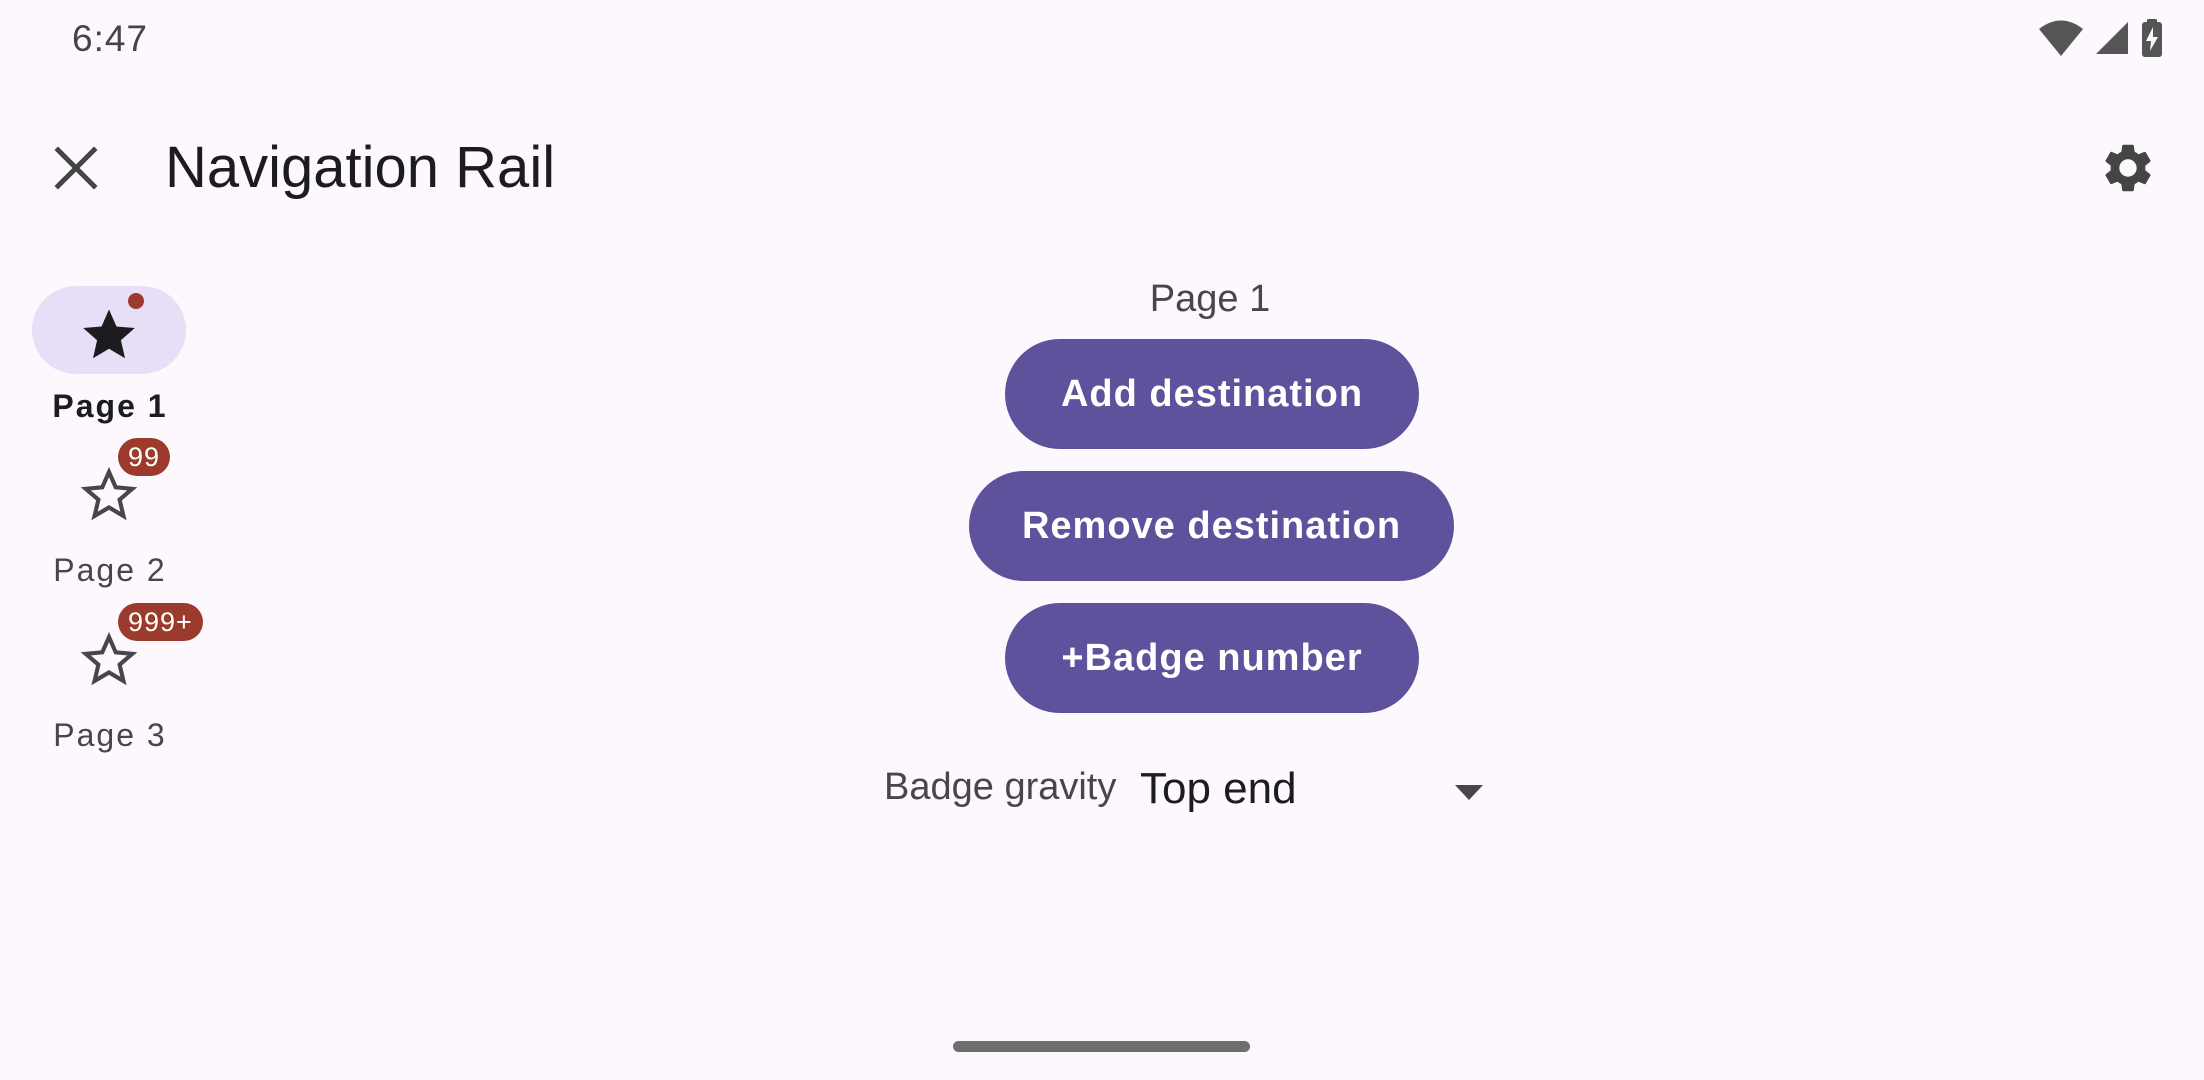 The height and width of the screenshot is (1080, 2204). I want to click on rail-item-label: Page 3, so click(110, 735).